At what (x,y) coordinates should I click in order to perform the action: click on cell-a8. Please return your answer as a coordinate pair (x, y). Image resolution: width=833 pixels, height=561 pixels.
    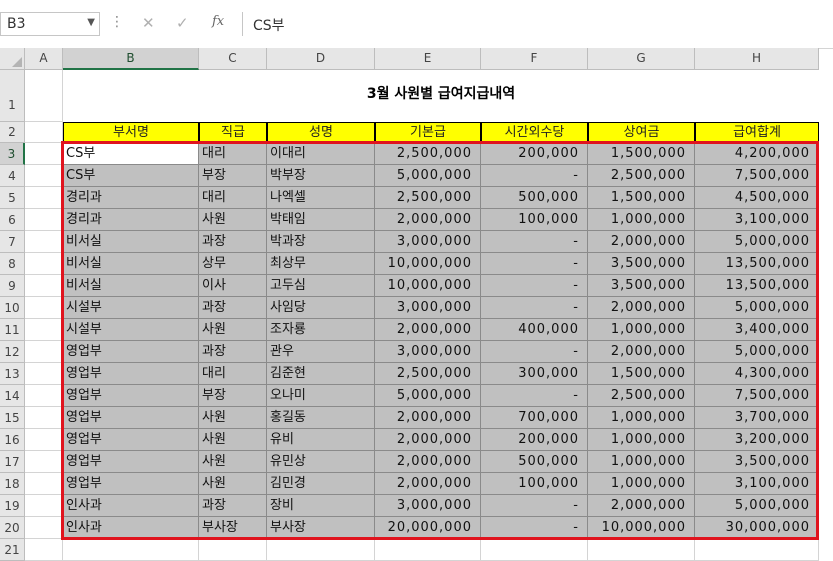
    Looking at the image, I should click on (44, 264).